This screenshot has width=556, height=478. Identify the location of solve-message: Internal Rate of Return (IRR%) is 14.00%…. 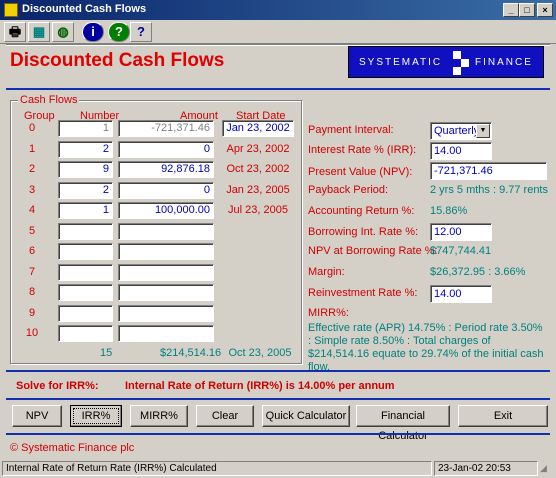
(260, 386).